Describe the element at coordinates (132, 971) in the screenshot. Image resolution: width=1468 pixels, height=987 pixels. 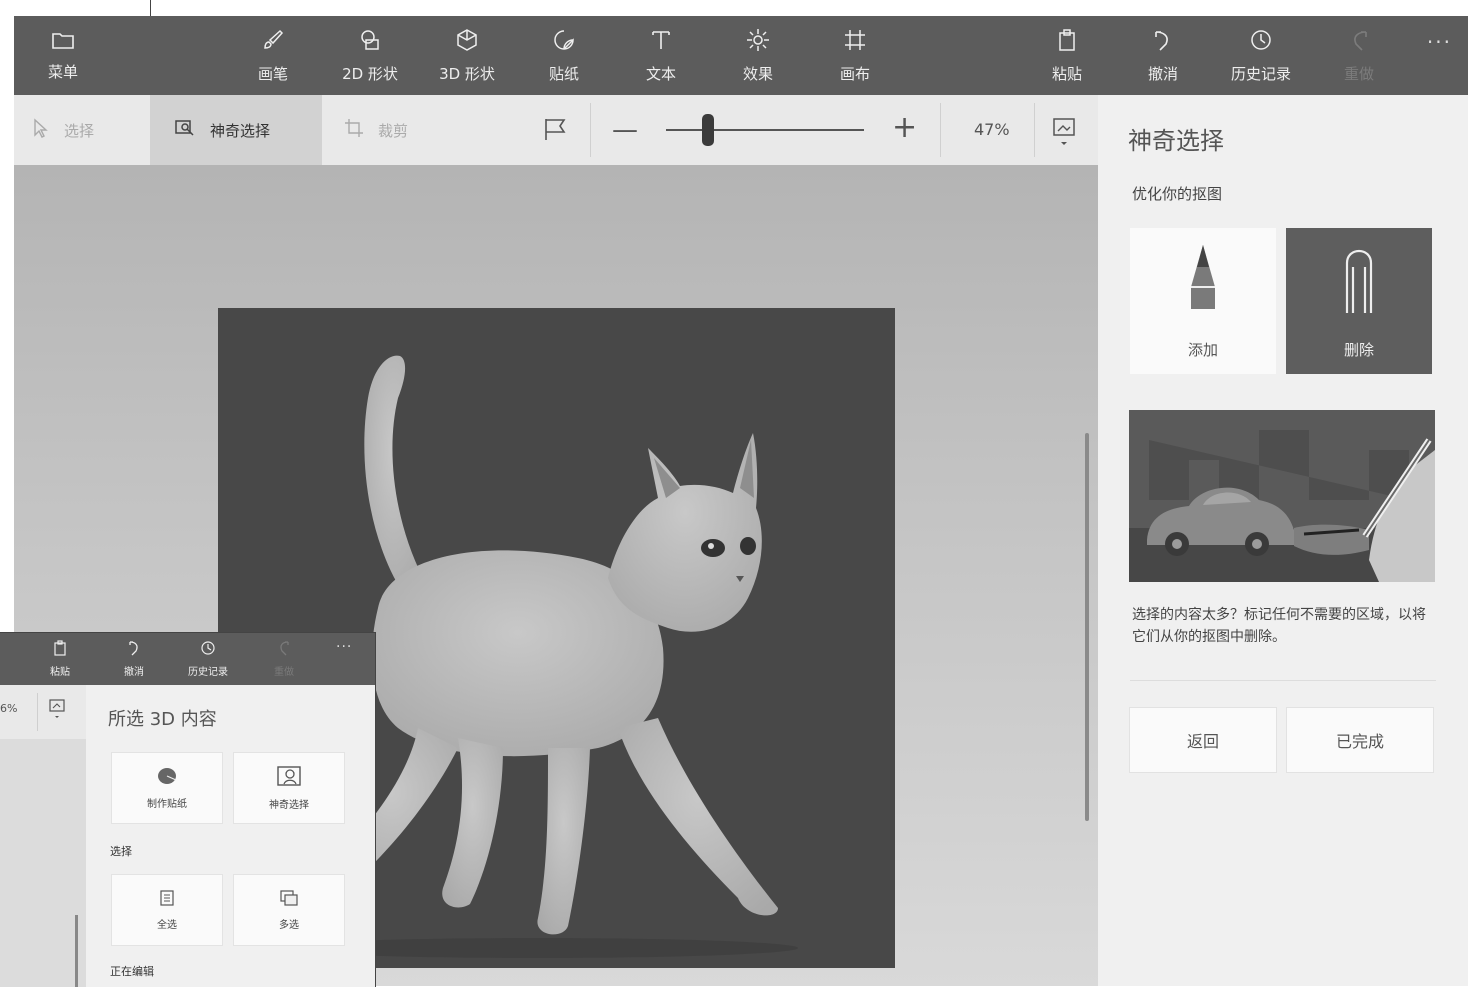
I see `inset-editing-section-label: 正在编辑` at that location.